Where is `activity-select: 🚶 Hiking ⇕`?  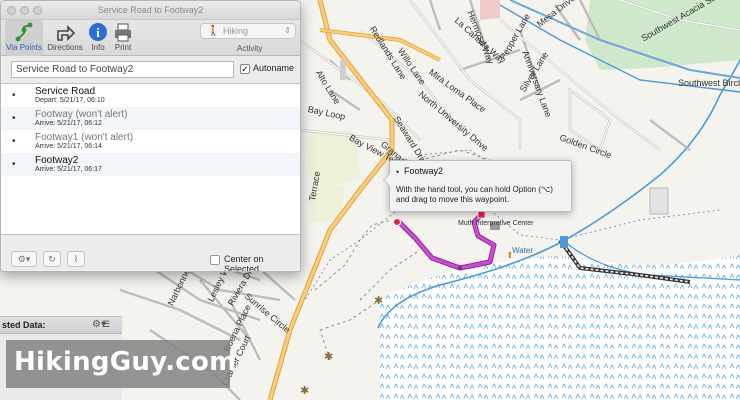
activity-select: 🚶 Hiking ⇕ is located at coordinates (248, 31).